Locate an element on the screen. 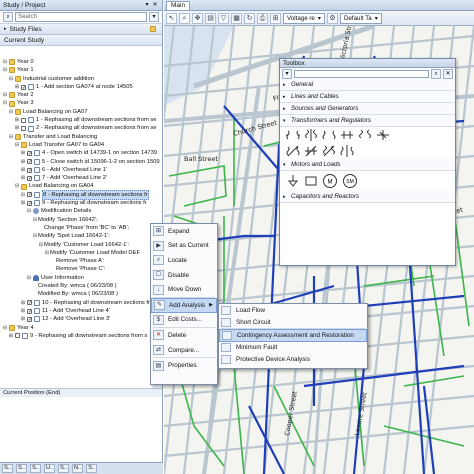  tree-row: ⊟ Modify 'Section 16642': is located at coordinates (81, 220).